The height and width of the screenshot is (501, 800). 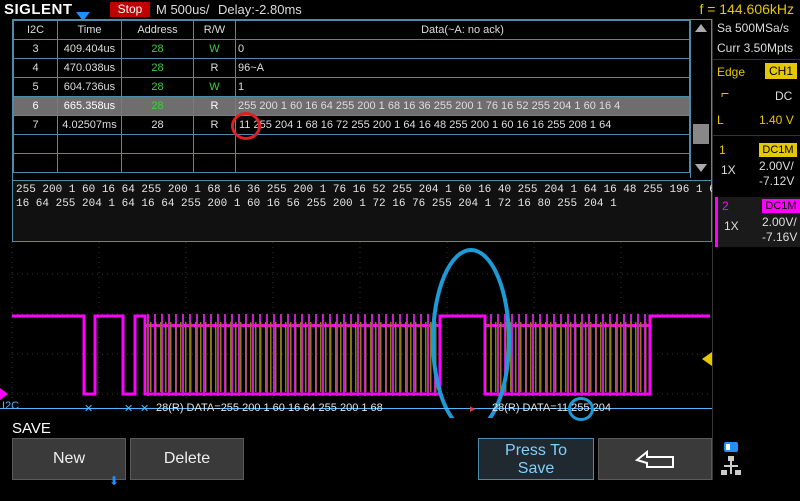 I want to click on column-header-data: Data(~A: no ack), so click(x=462, y=30).